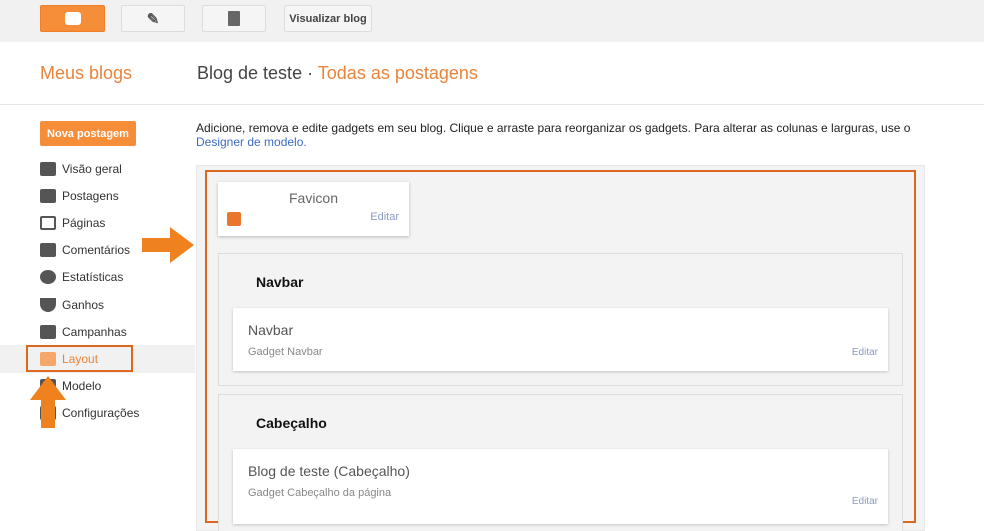 Image resolution: width=984 pixels, height=531 pixels. I want to click on new-post-pencil-button: ✎, so click(153, 18).